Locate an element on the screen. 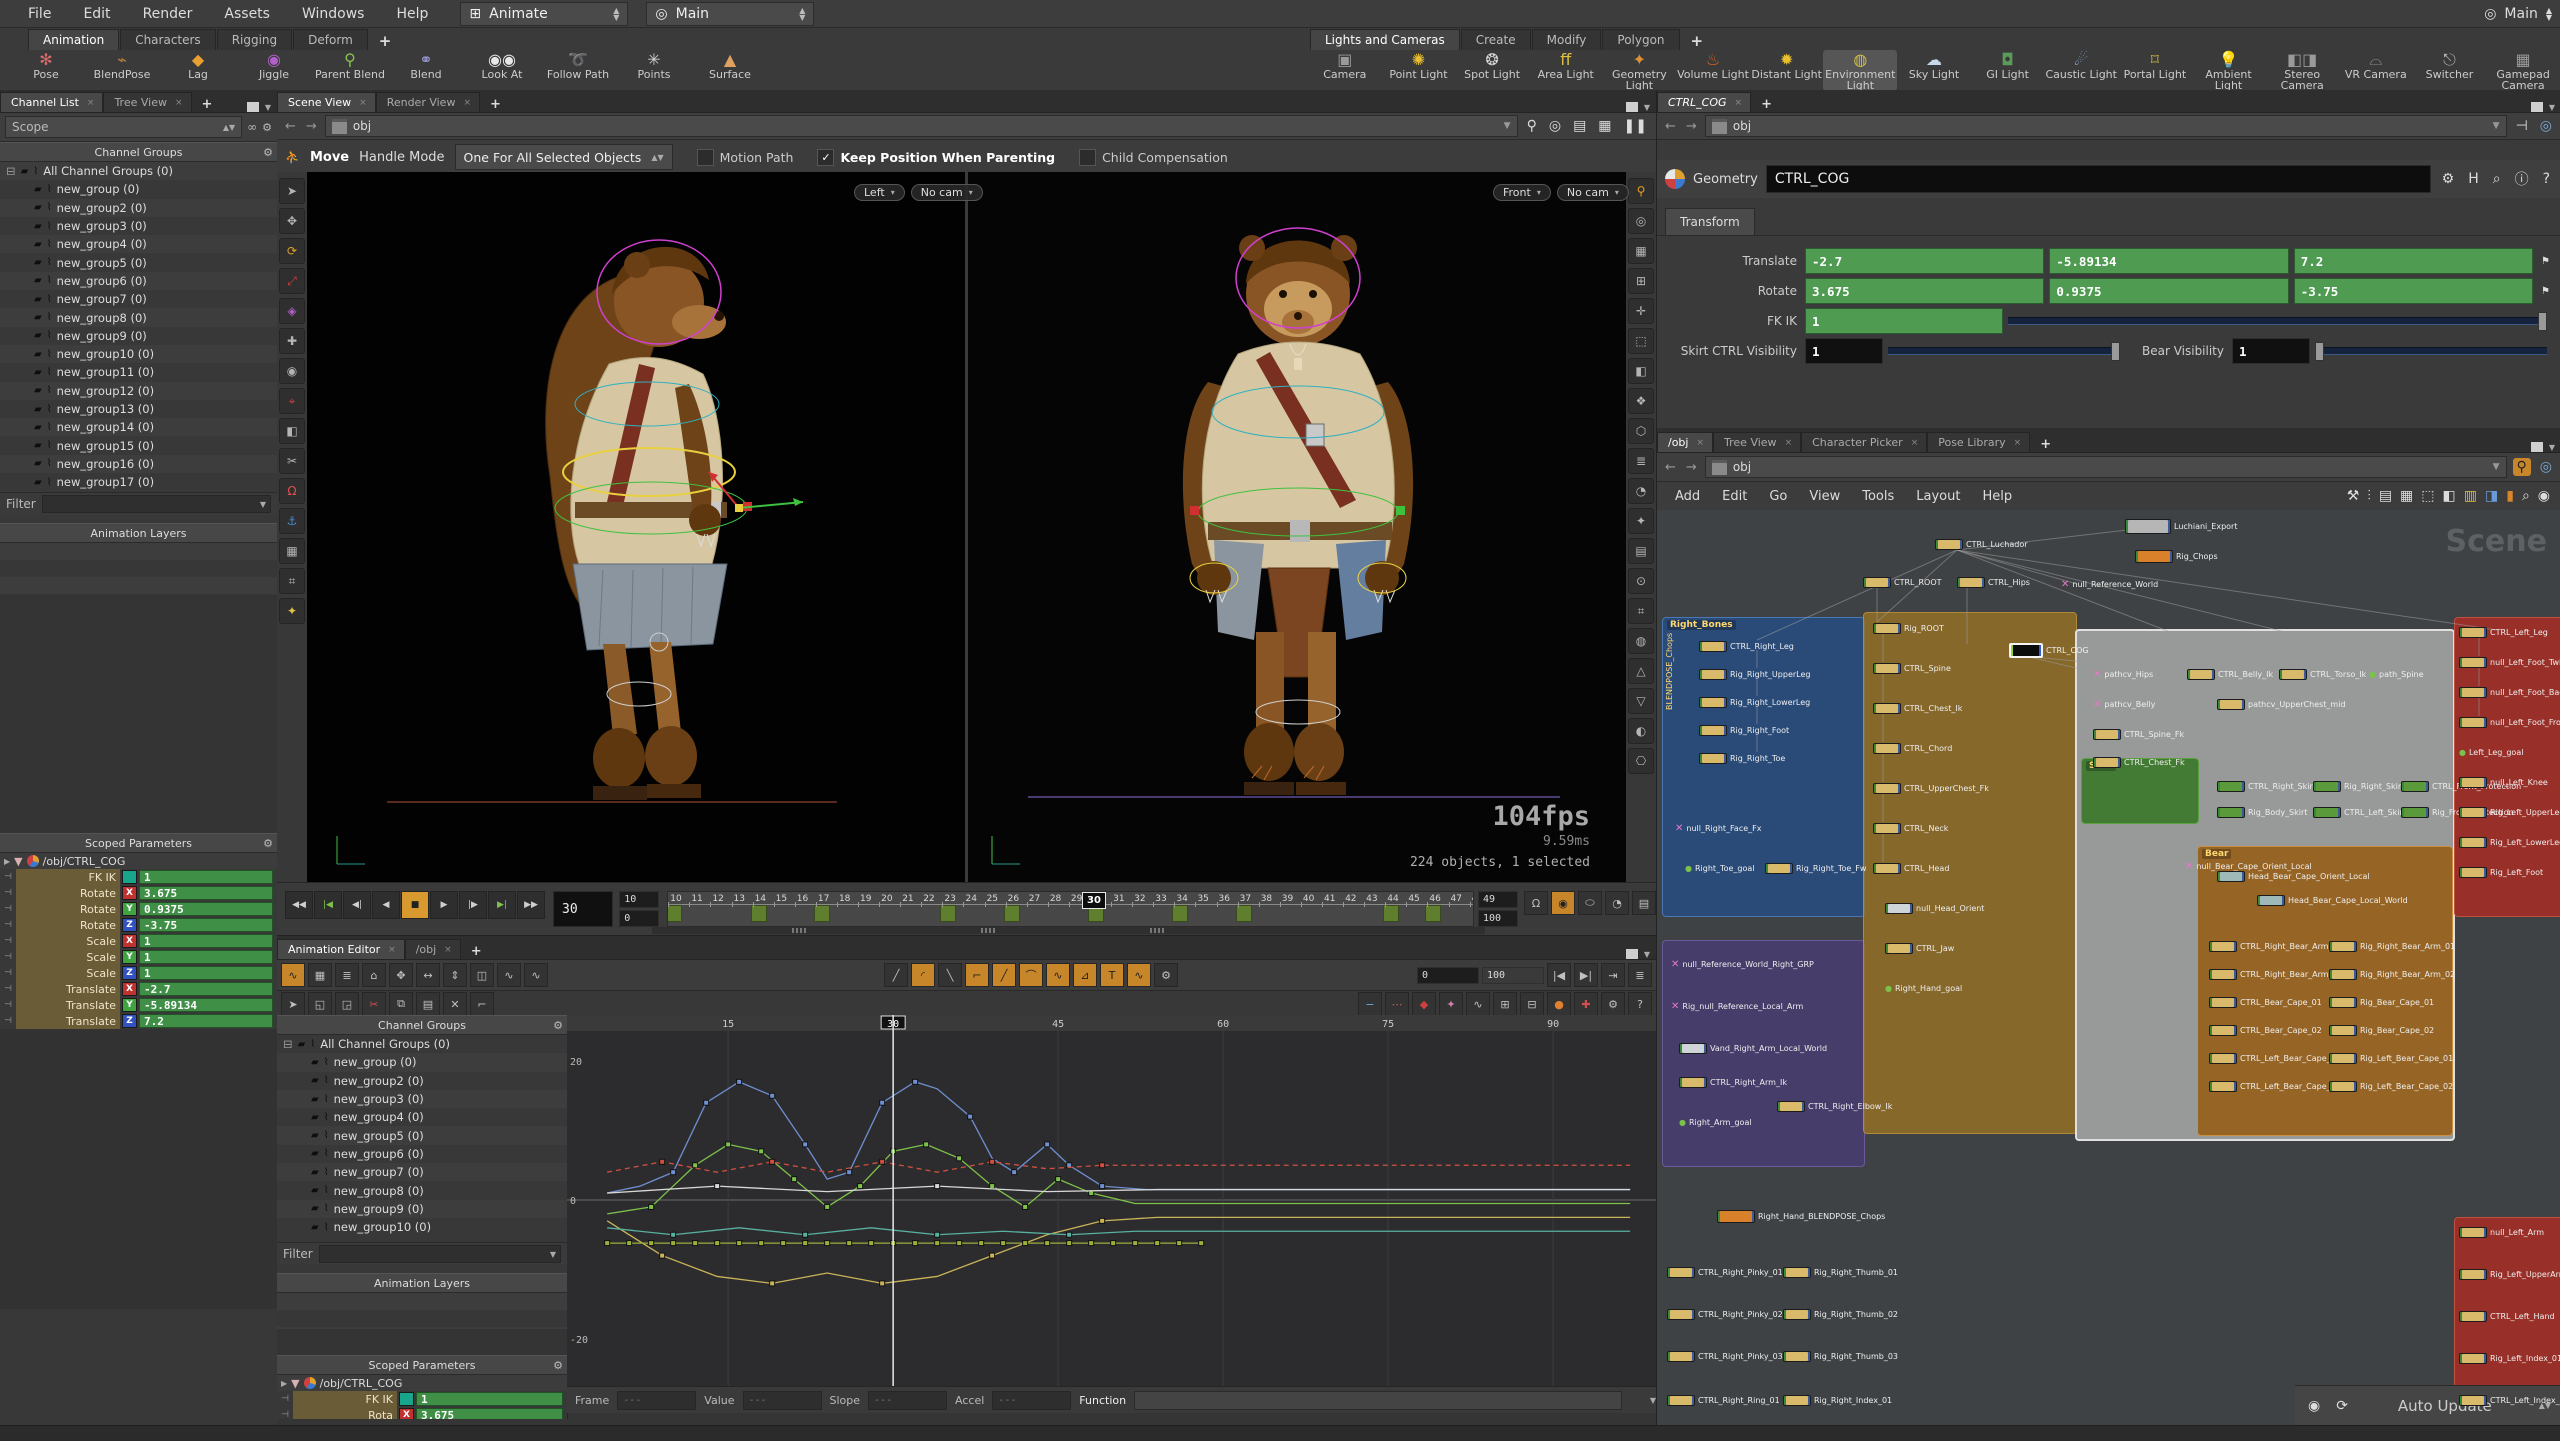  anim-tool-icon: ▦ is located at coordinates (320, 975).